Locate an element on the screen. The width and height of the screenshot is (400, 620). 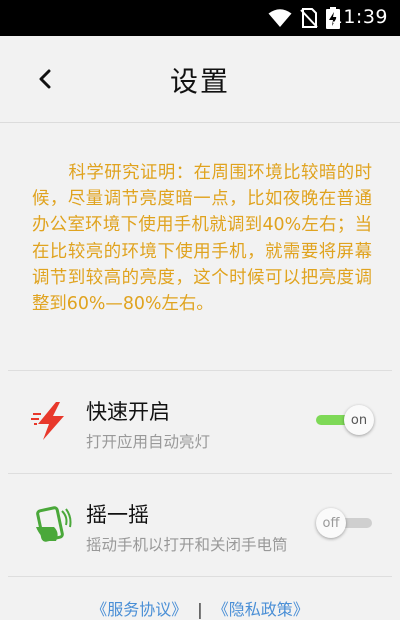
wifi-icon is located at coordinates (280, 18).